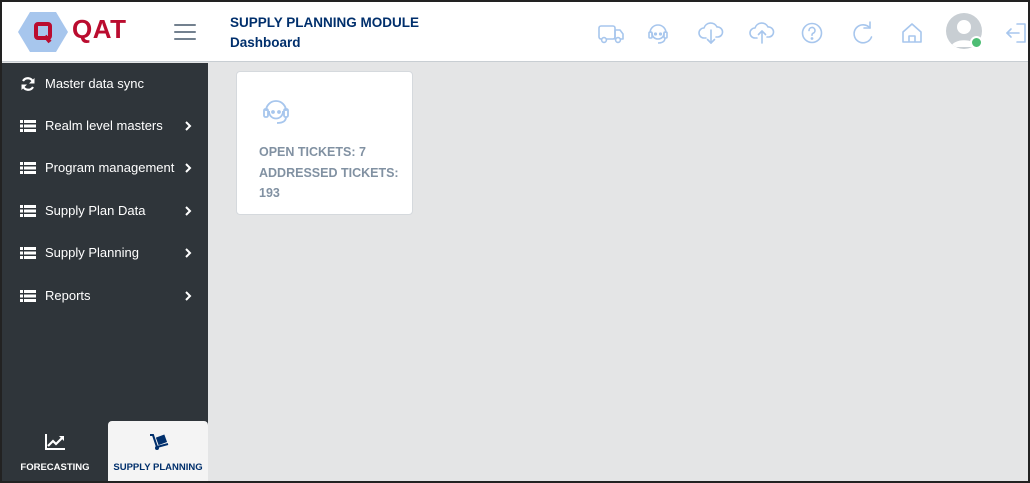 The image size is (1030, 483). I want to click on sync-icon, so click(28, 84).